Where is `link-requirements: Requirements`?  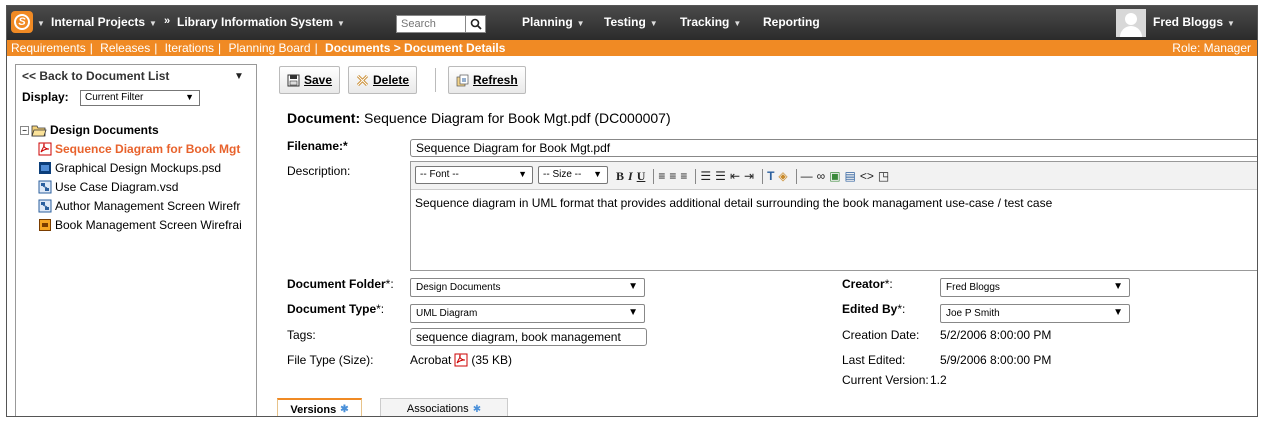
link-requirements: Requirements is located at coordinates (48, 48).